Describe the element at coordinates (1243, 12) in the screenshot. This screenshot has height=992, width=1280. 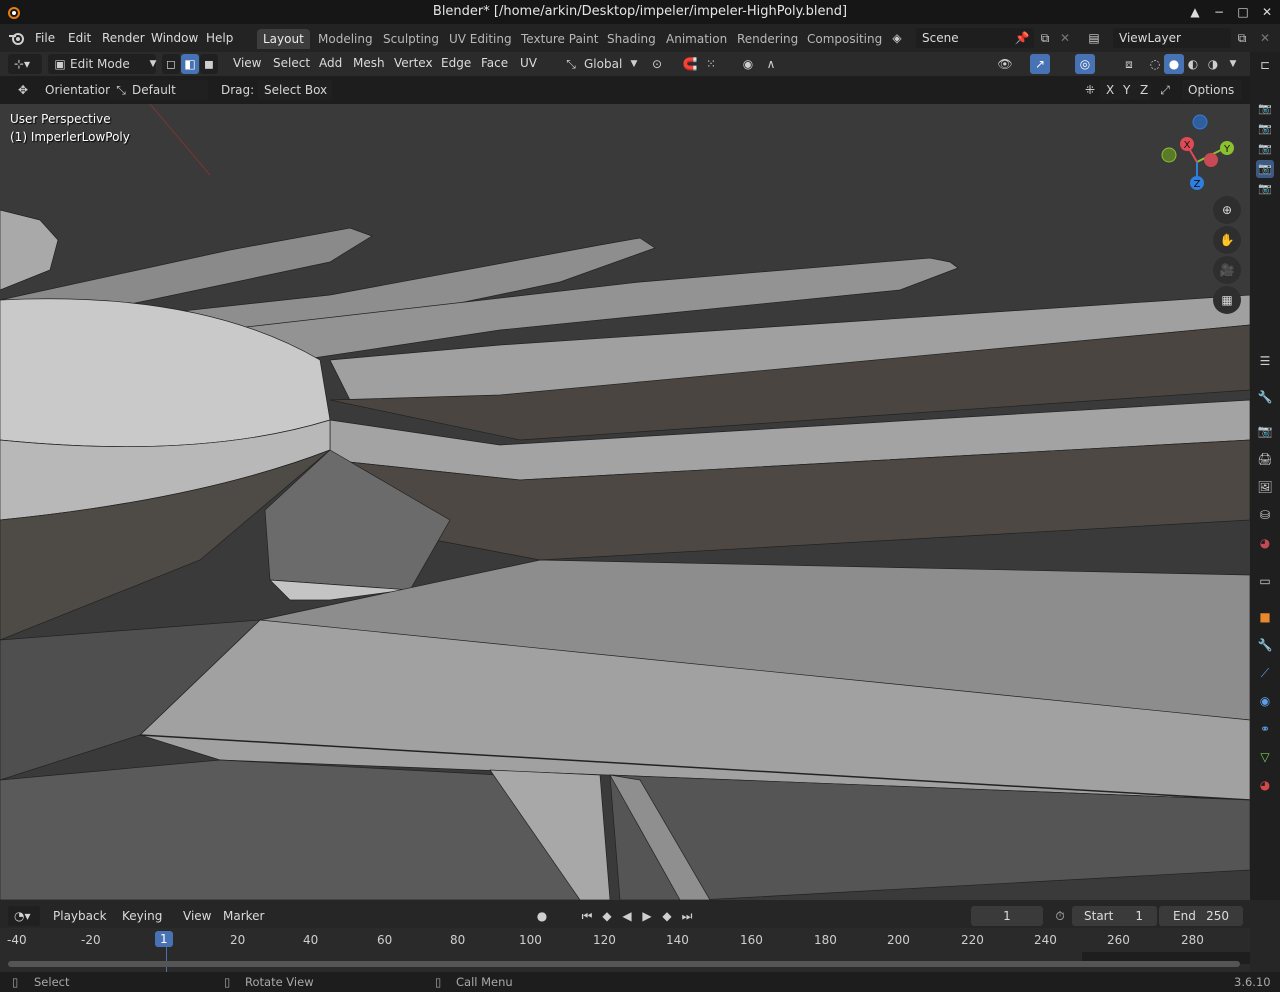
I see `maximize-button: □` at that location.